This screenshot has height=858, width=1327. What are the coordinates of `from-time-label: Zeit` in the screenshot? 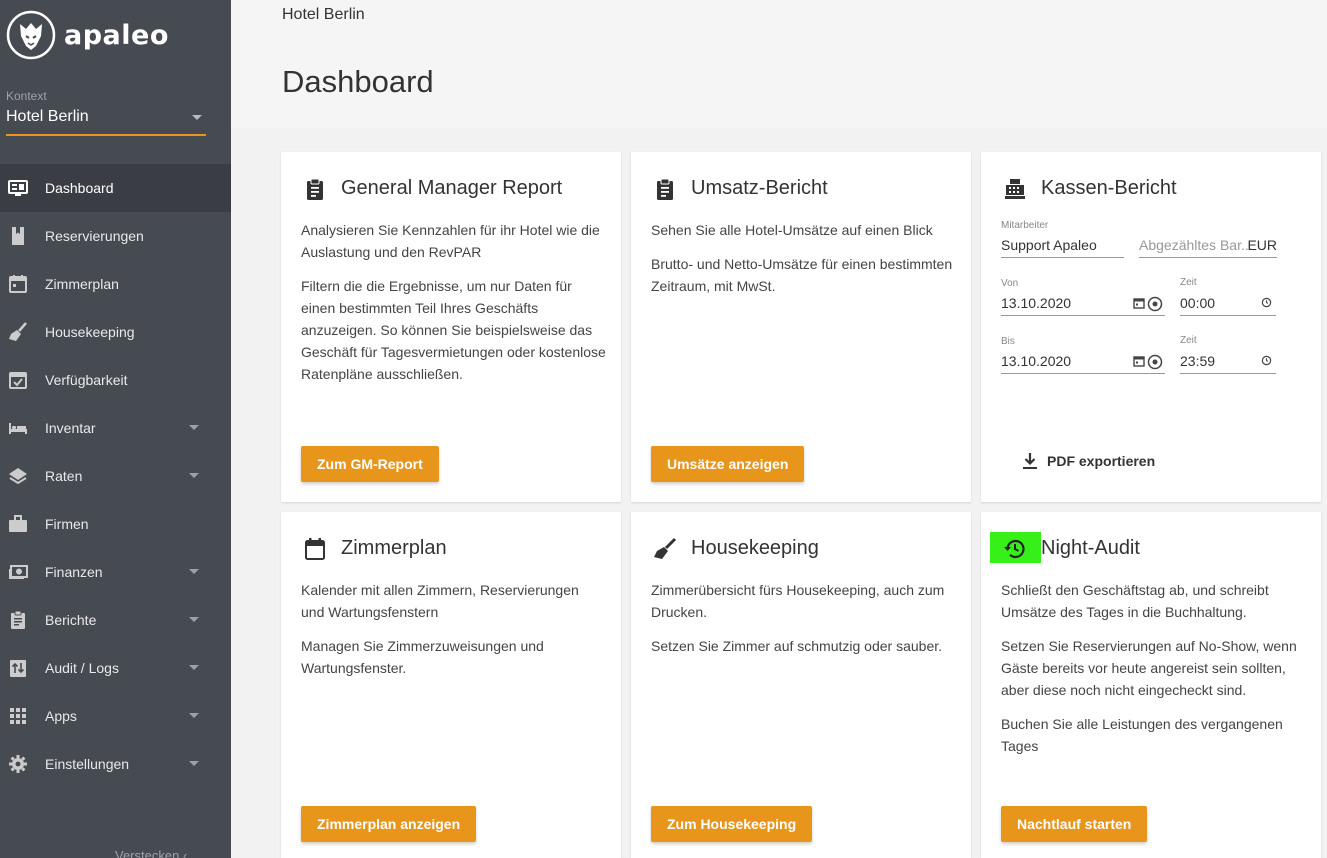 It's located at (1188, 282).